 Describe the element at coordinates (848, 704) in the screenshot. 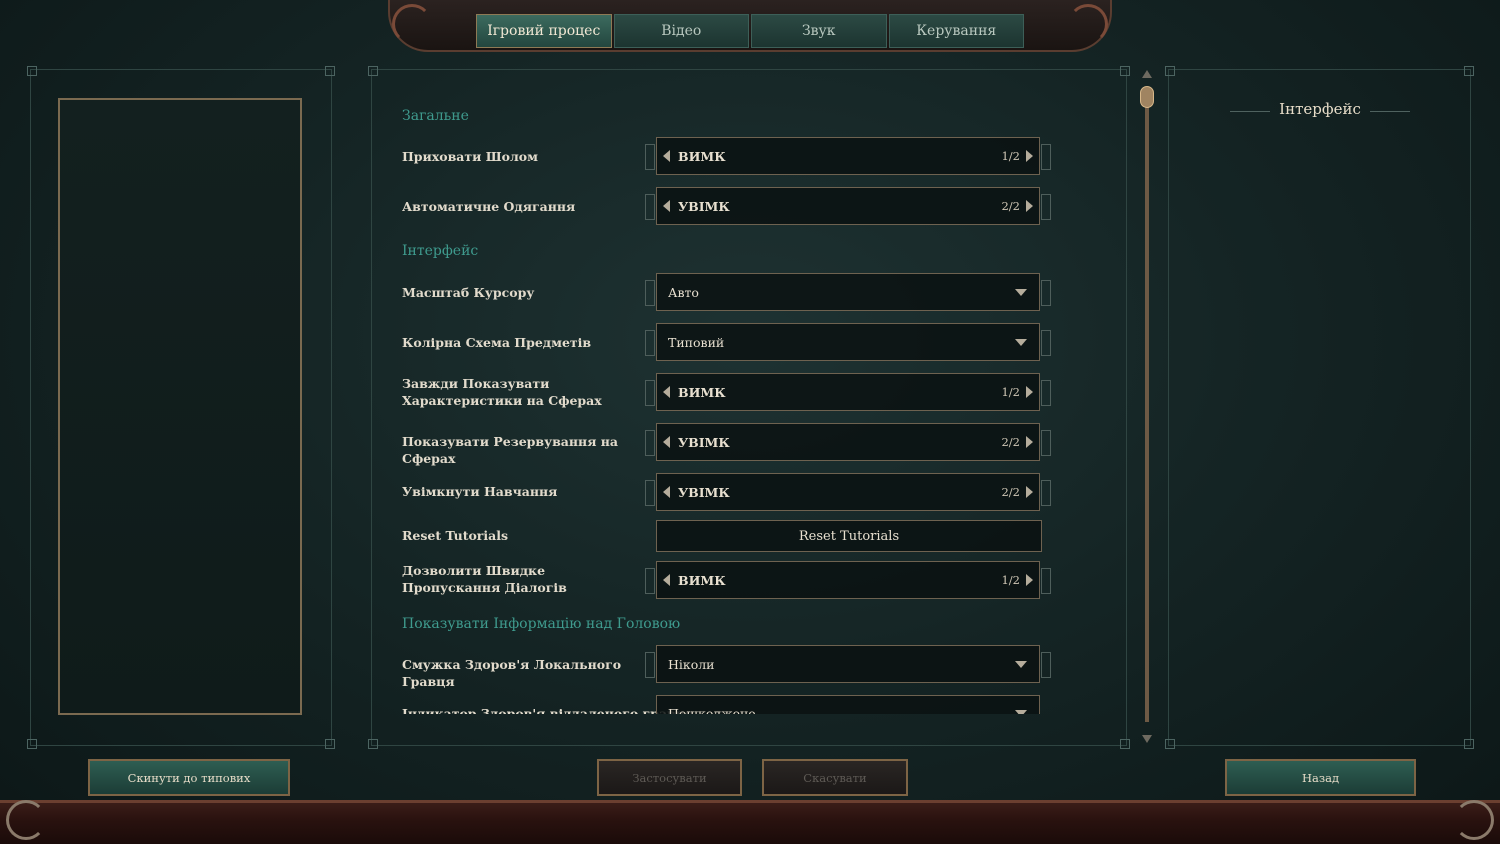

I see `other-health-dropdown: Пошкоджене` at that location.